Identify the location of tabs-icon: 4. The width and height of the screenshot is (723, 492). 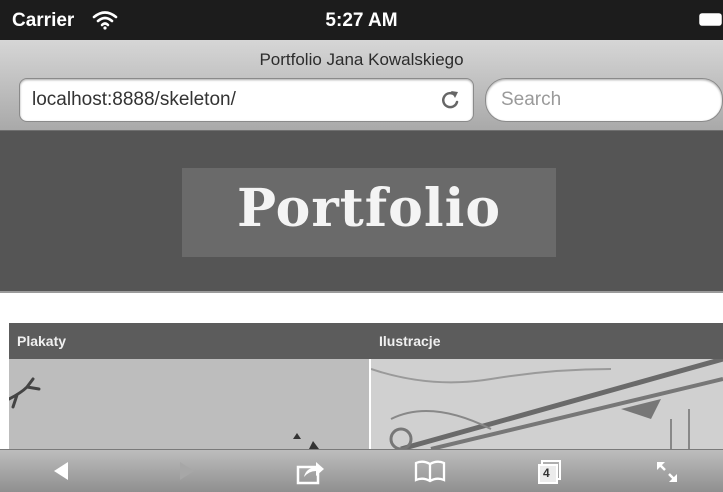
(550, 474).